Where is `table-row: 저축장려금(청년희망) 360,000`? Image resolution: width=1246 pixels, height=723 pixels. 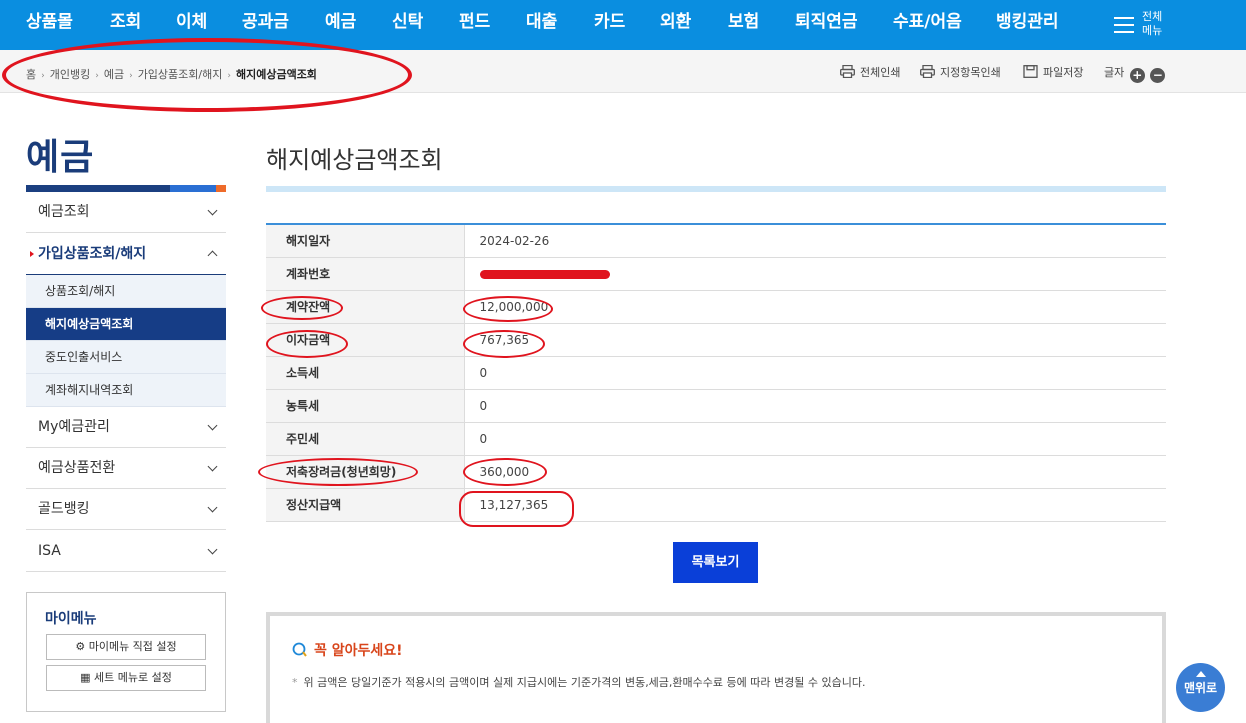
table-row: 저축장려금(청년희망) 360,000 is located at coordinates (716, 472).